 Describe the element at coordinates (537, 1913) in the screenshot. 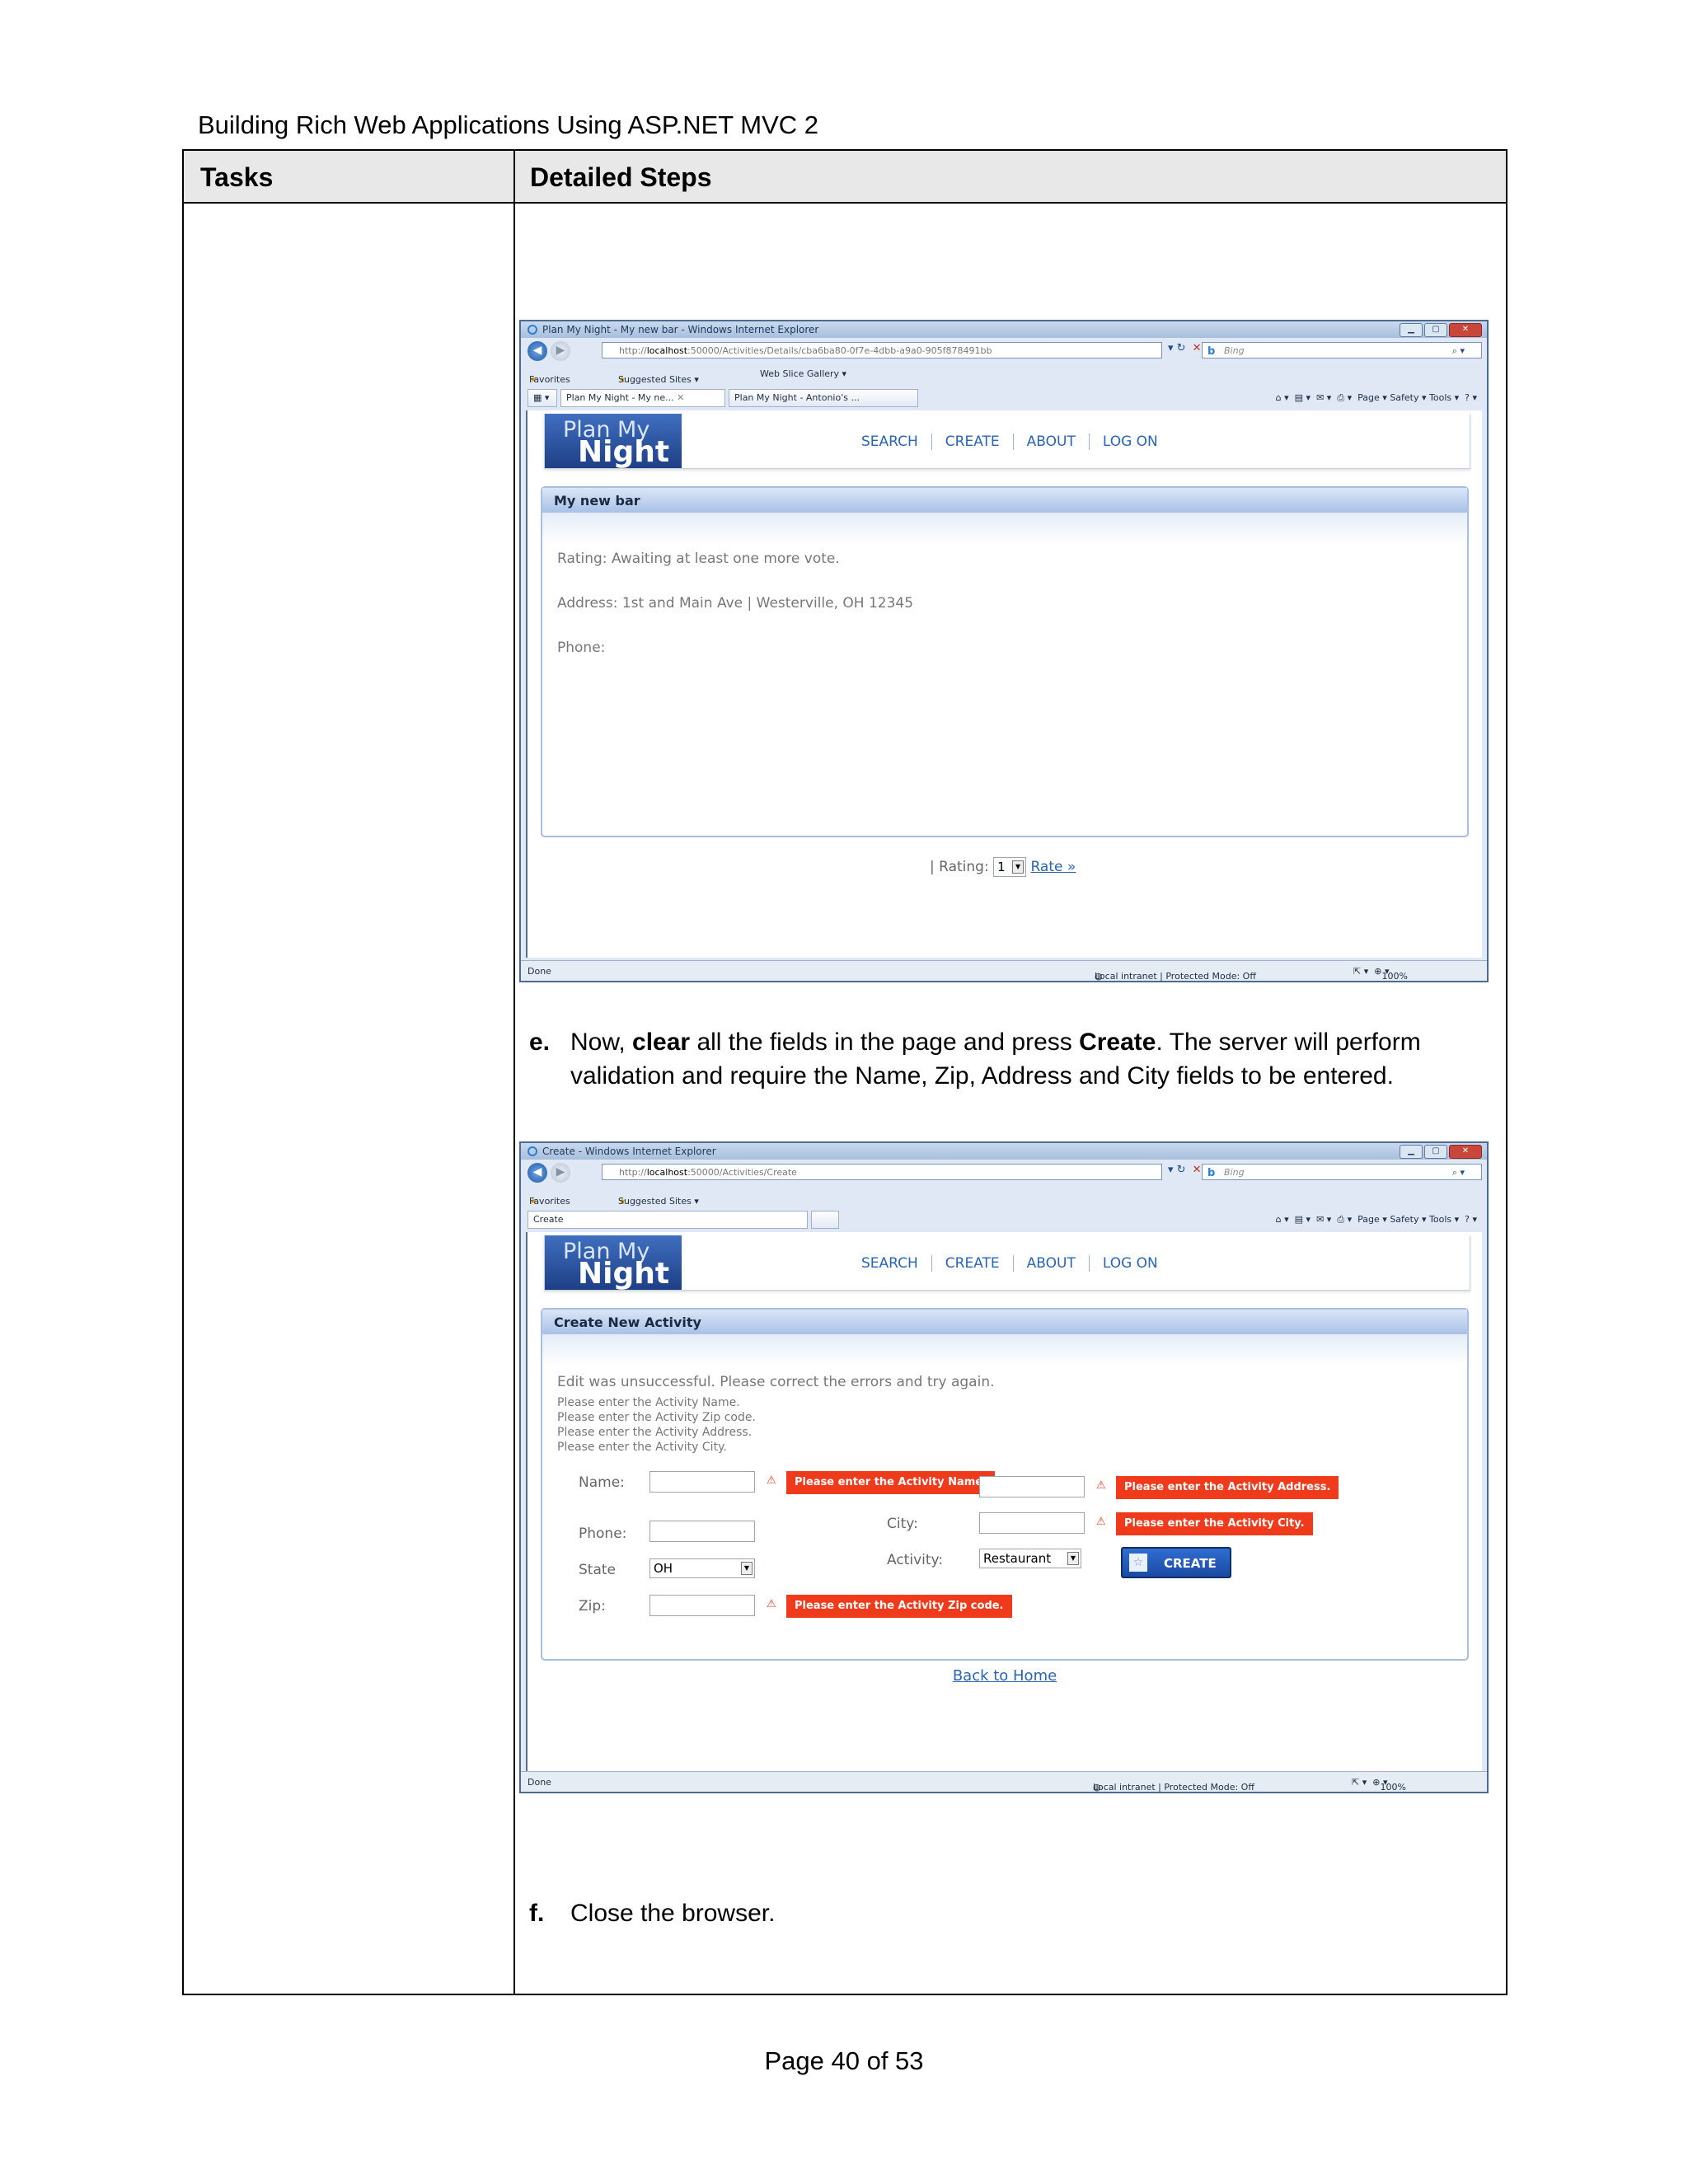

I see `step-f-index: f.` at that location.